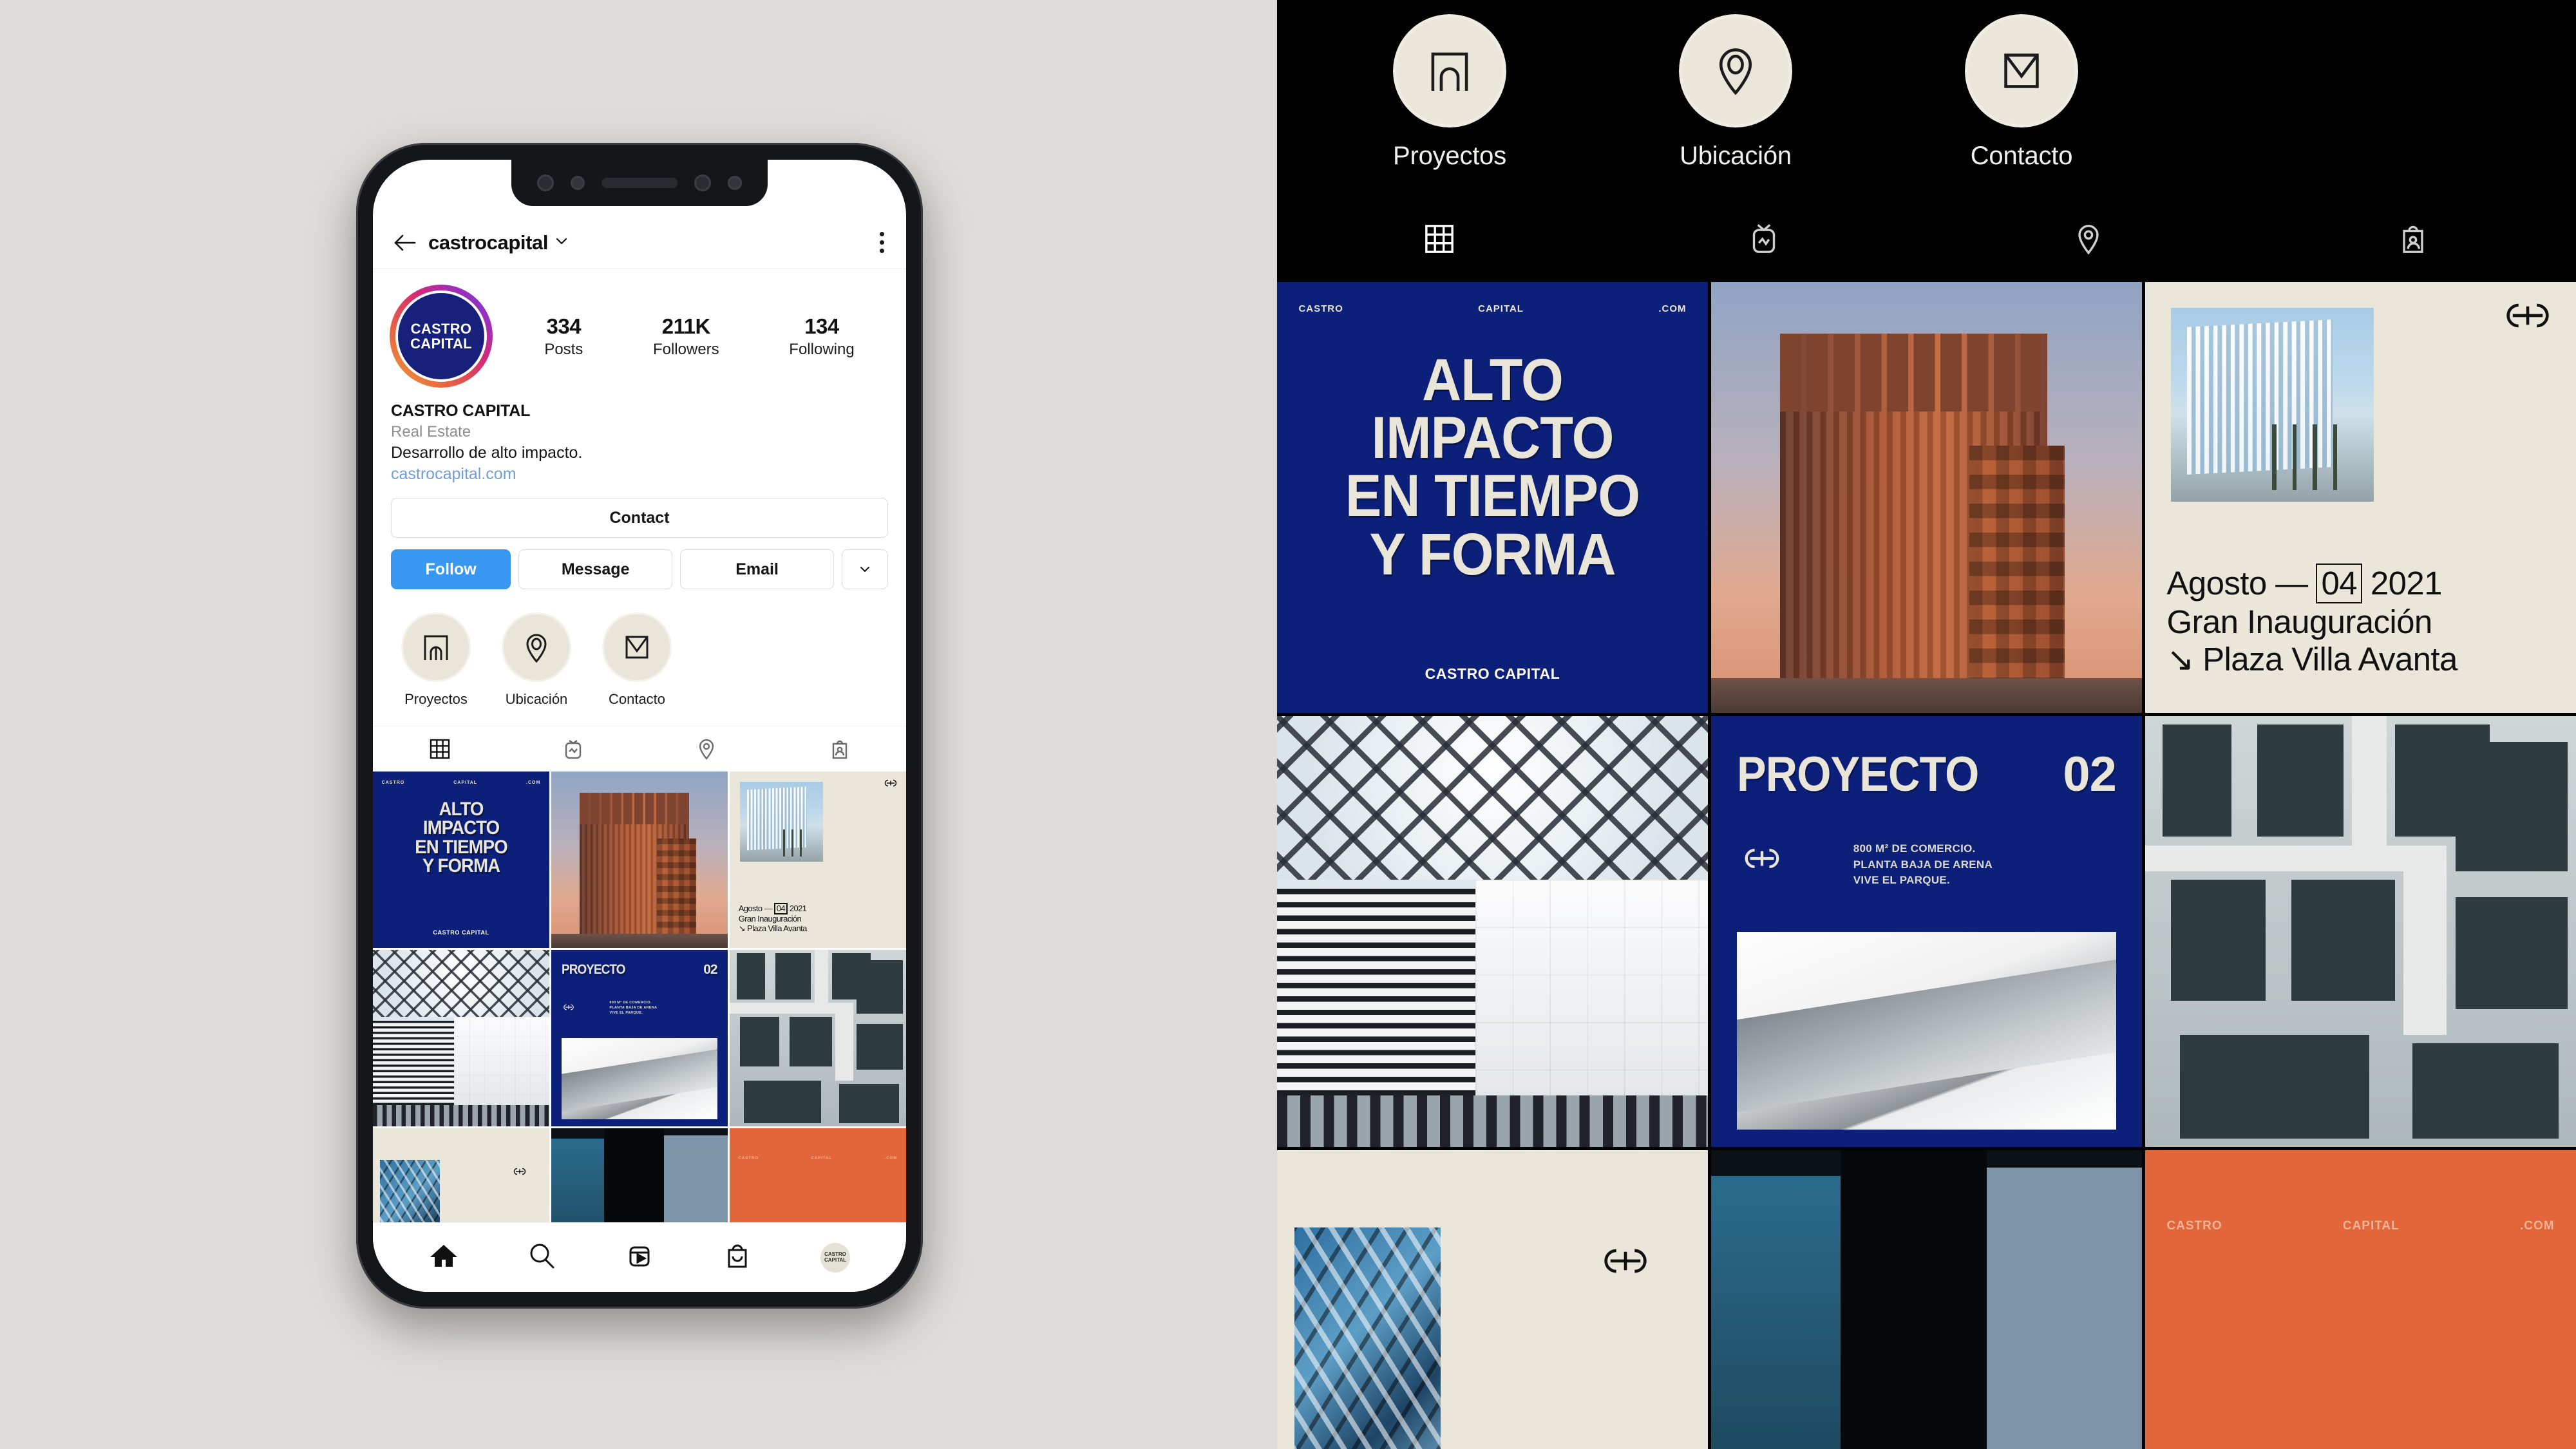 This screenshot has width=2576, height=1449. What do you see at coordinates (405, 243) in the screenshot?
I see `arrow-left-icon` at bounding box center [405, 243].